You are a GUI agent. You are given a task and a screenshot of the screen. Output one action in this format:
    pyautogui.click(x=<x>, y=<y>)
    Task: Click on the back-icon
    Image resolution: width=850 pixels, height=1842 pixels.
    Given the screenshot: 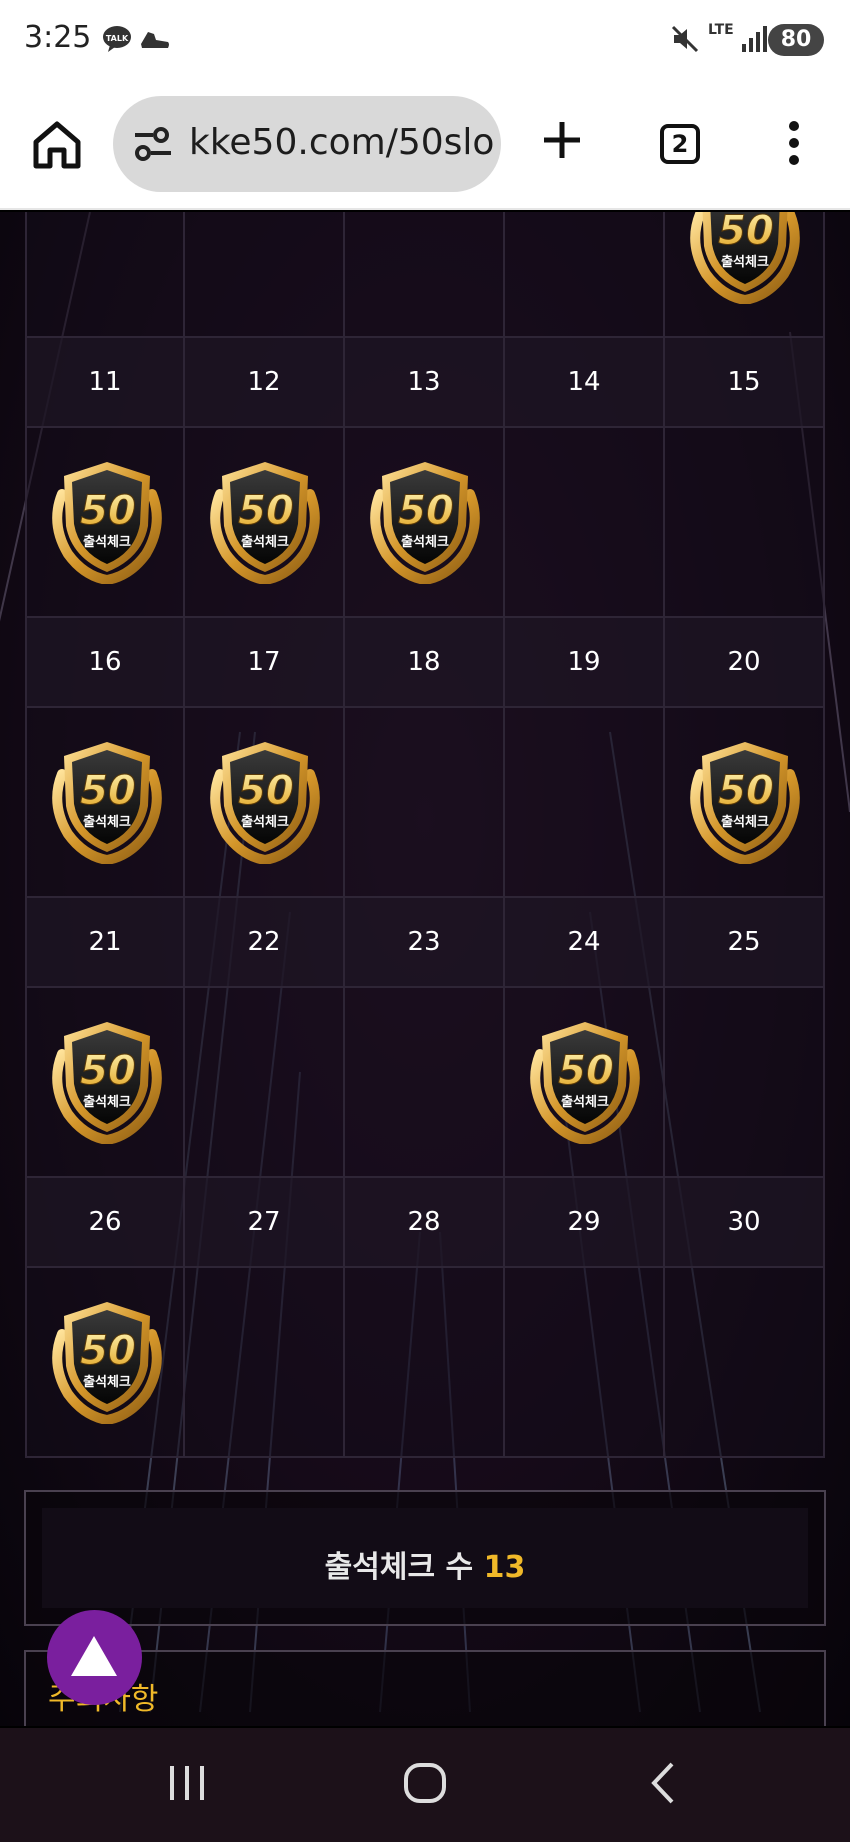 What is the action you would take?
    pyautogui.click(x=662, y=1783)
    